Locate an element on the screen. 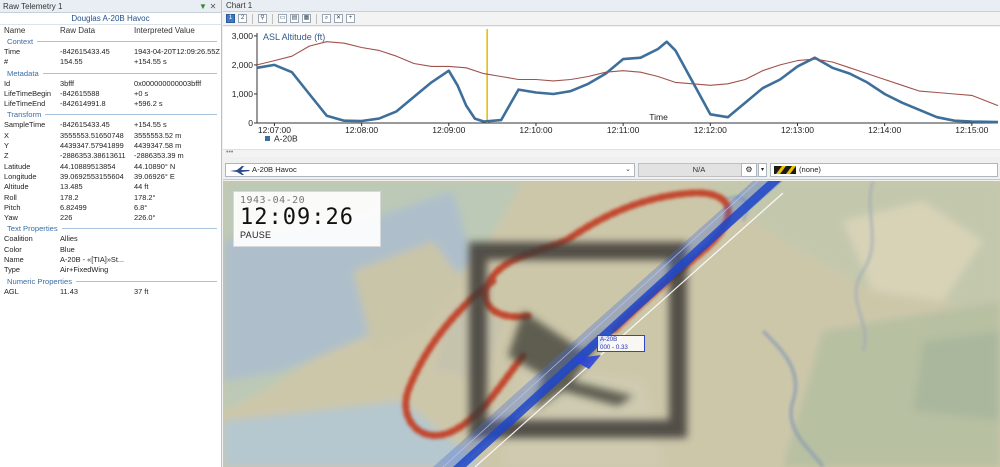  pick-icon: ⚲ is located at coordinates (262, 18).